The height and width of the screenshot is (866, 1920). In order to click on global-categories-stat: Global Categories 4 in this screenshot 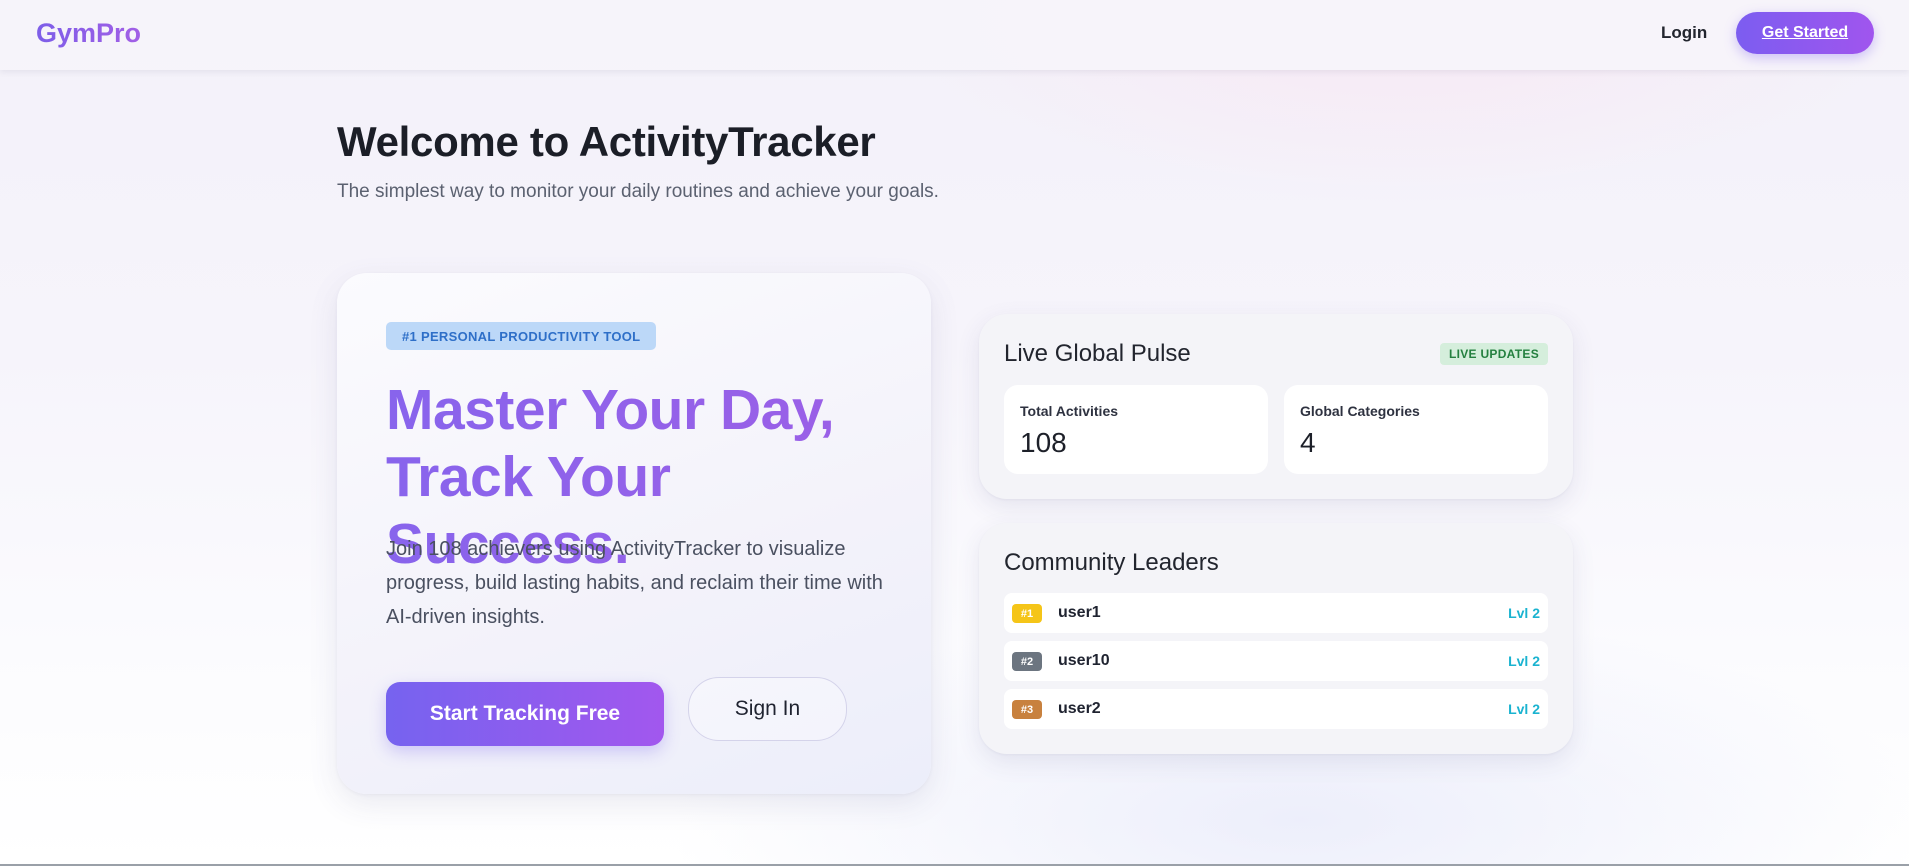, I will do `click(1416, 429)`.